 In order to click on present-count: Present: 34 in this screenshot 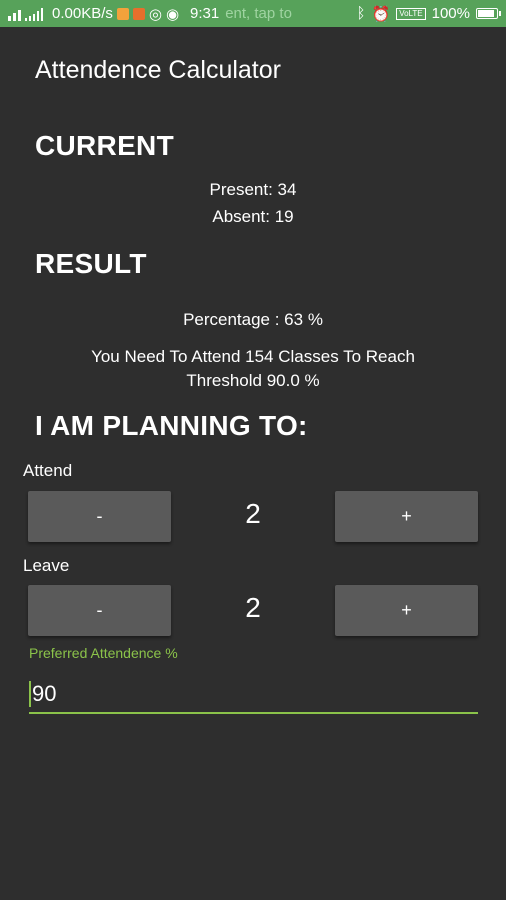, I will do `click(253, 189)`.